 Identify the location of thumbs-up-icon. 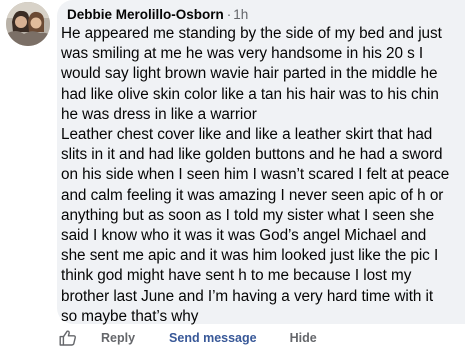
(68, 338).